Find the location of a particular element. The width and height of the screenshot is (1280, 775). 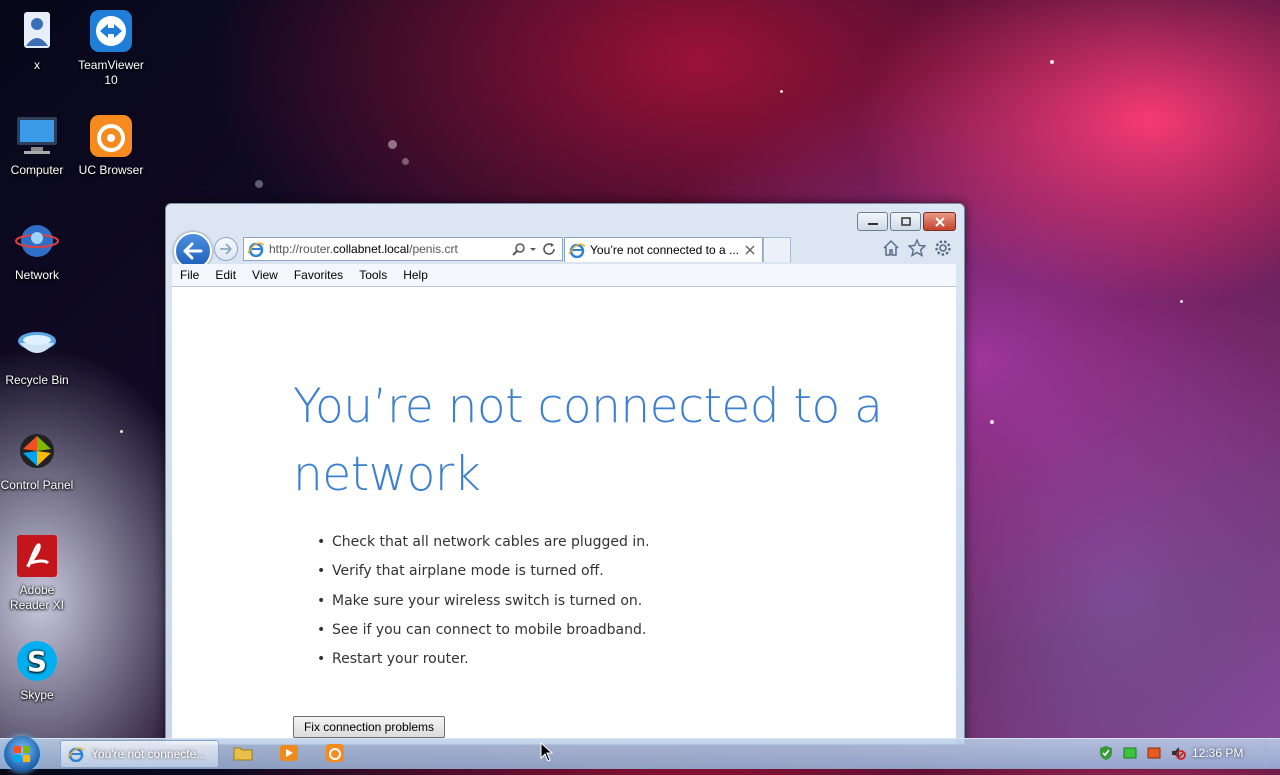

network-status-icon is located at coordinates (1130, 753).